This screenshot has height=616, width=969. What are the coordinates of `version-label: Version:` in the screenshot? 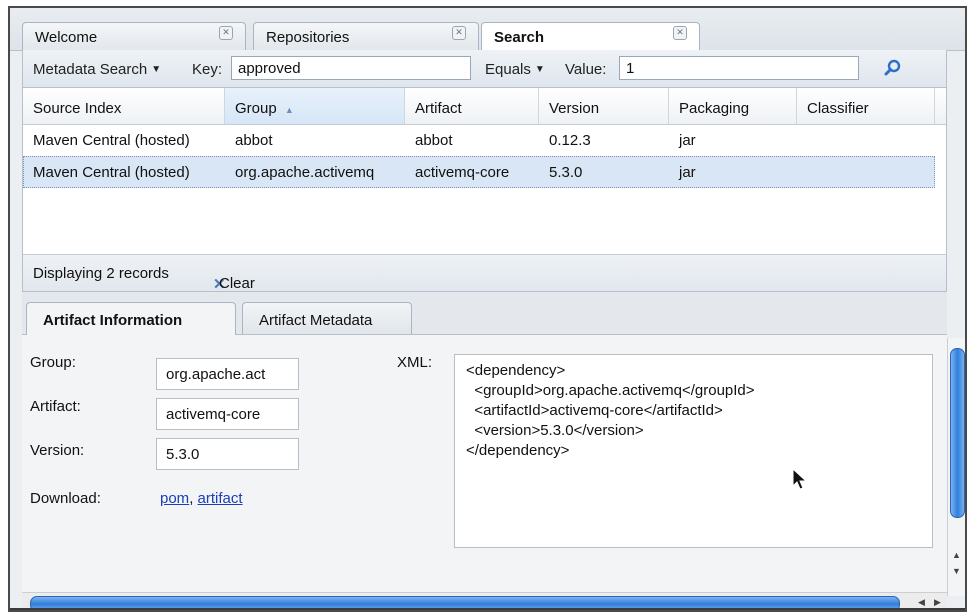 It's located at (57, 450).